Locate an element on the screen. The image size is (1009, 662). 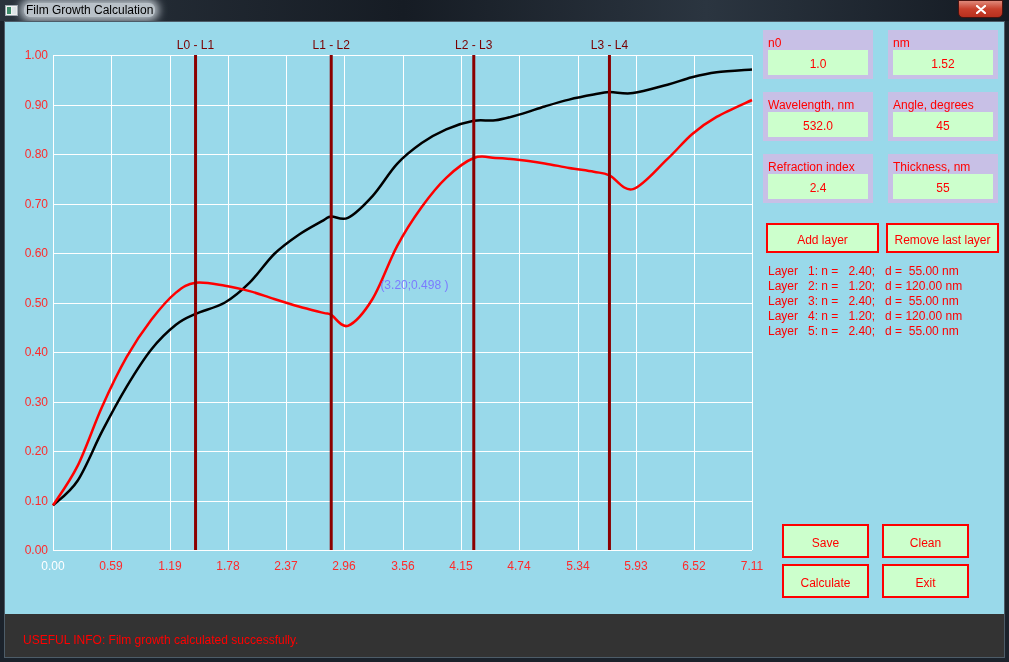
action-button: Save is located at coordinates (825, 541).